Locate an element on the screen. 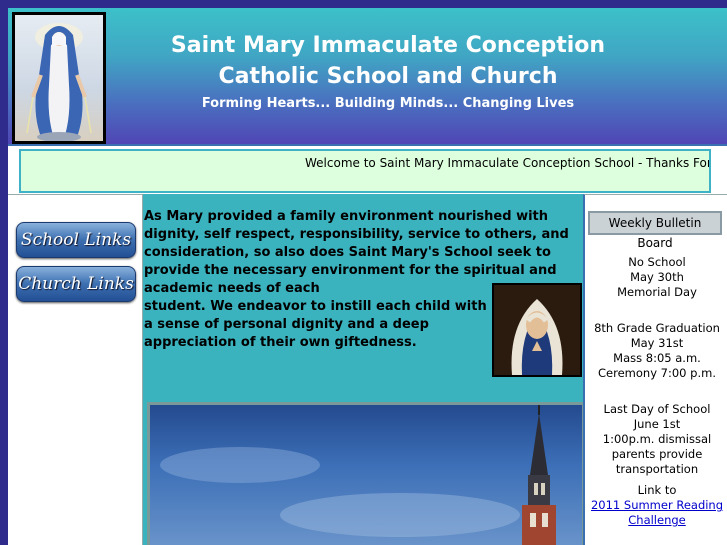 This screenshot has height=545, width=727. event-line: May 30th is located at coordinates (657, 277).